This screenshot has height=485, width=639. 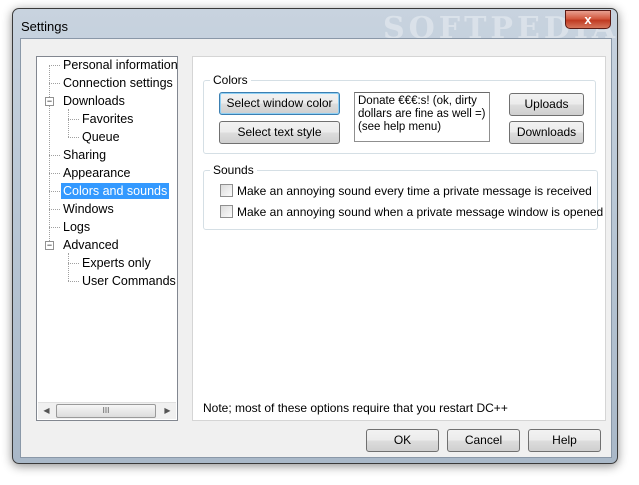 I want to click on tree-item-appearance: Appearance, so click(x=96, y=173).